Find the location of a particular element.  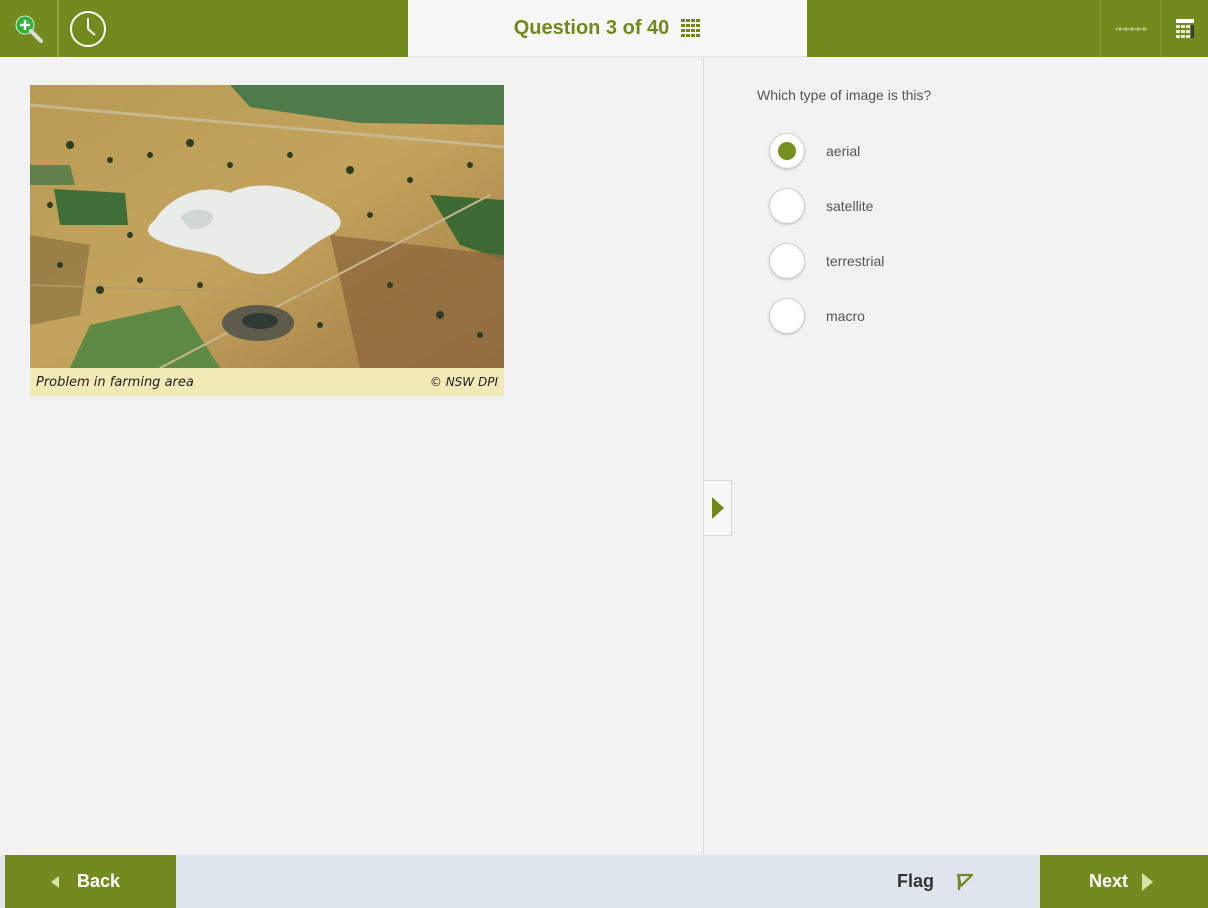

bottom-toolbar: Back Flag Next is located at coordinates (604, 881).